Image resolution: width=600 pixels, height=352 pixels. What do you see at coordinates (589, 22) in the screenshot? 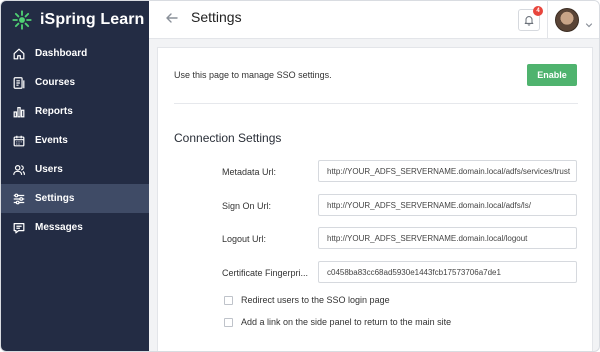
I see `chevron-down-icon` at bounding box center [589, 22].